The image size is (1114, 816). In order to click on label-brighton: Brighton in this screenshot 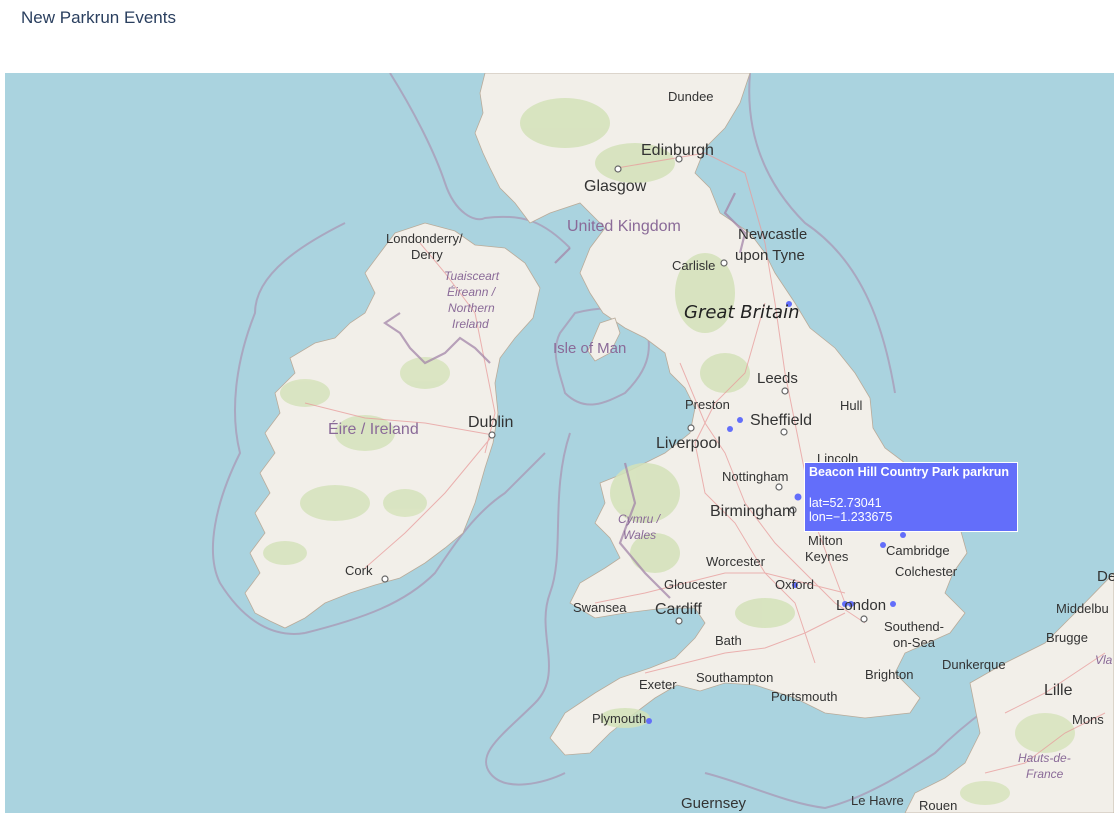, I will do `click(889, 674)`.